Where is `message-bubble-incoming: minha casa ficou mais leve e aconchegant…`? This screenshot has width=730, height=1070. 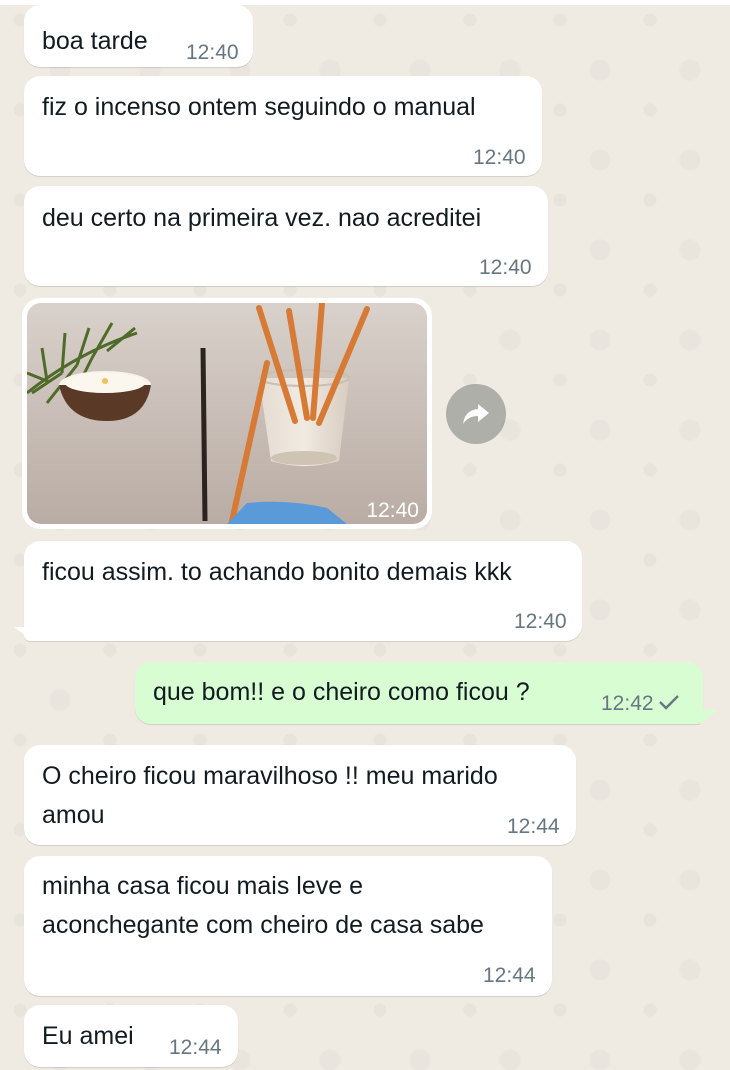
message-bubble-incoming: minha casa ficou mais leve e aconchegant… is located at coordinates (288, 926).